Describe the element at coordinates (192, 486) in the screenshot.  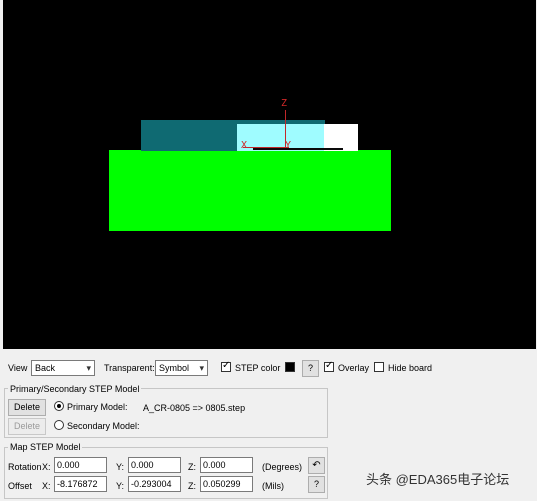
I see `offset-z-label: Z:` at that location.